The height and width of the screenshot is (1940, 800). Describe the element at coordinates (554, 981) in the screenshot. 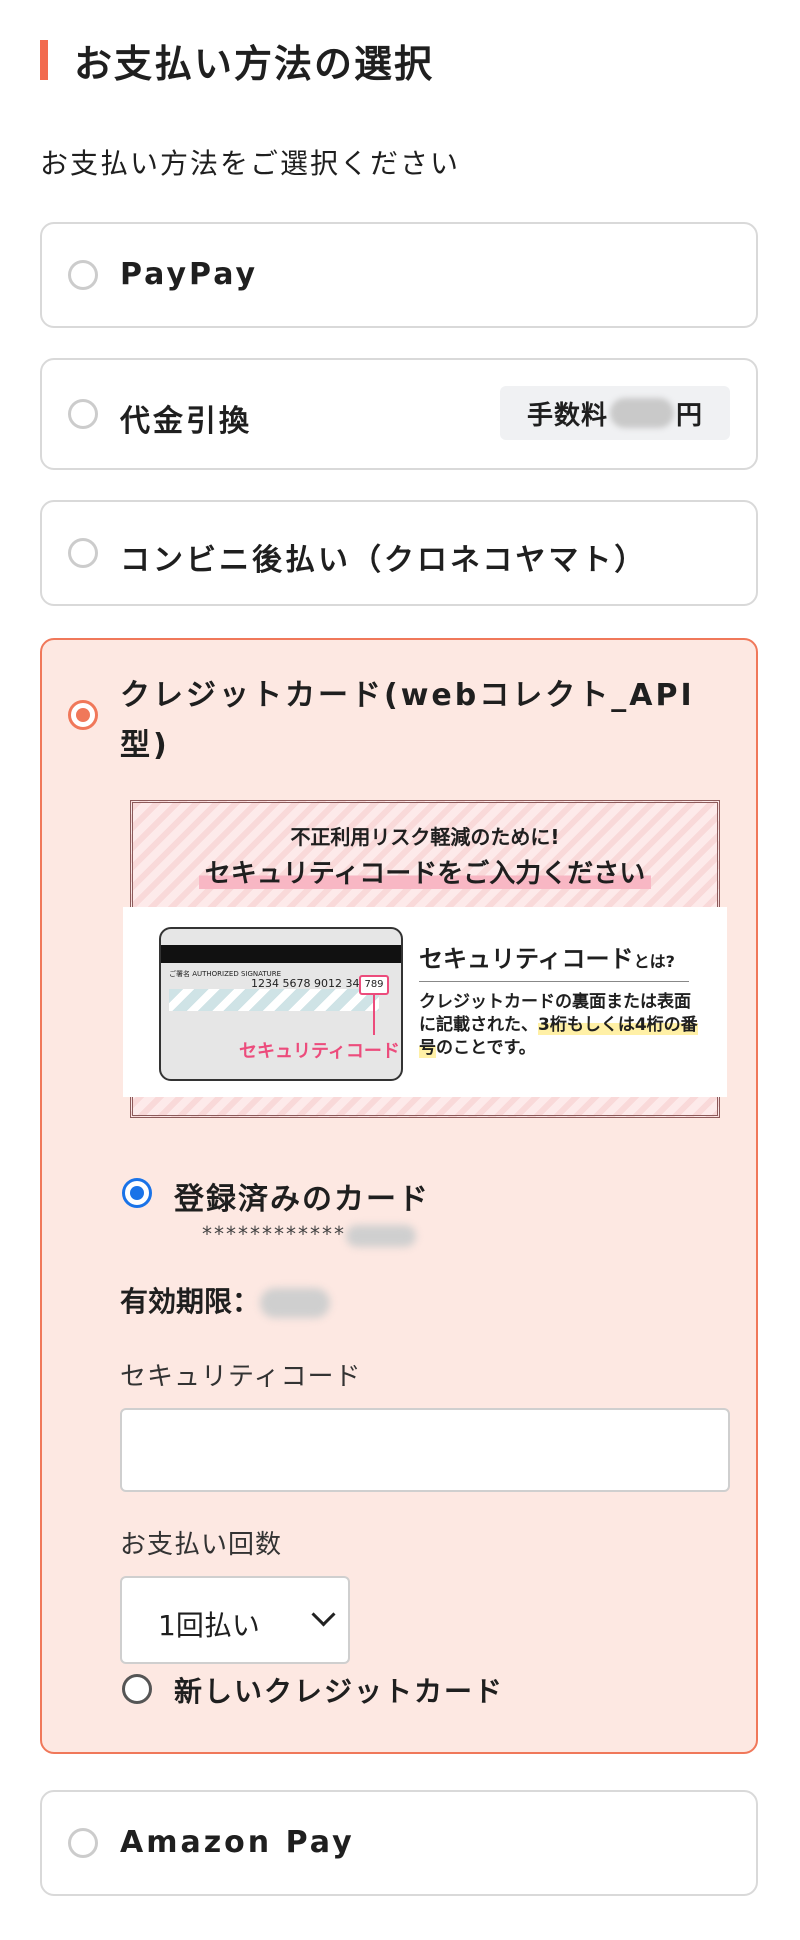

I see `sc-divider` at that location.